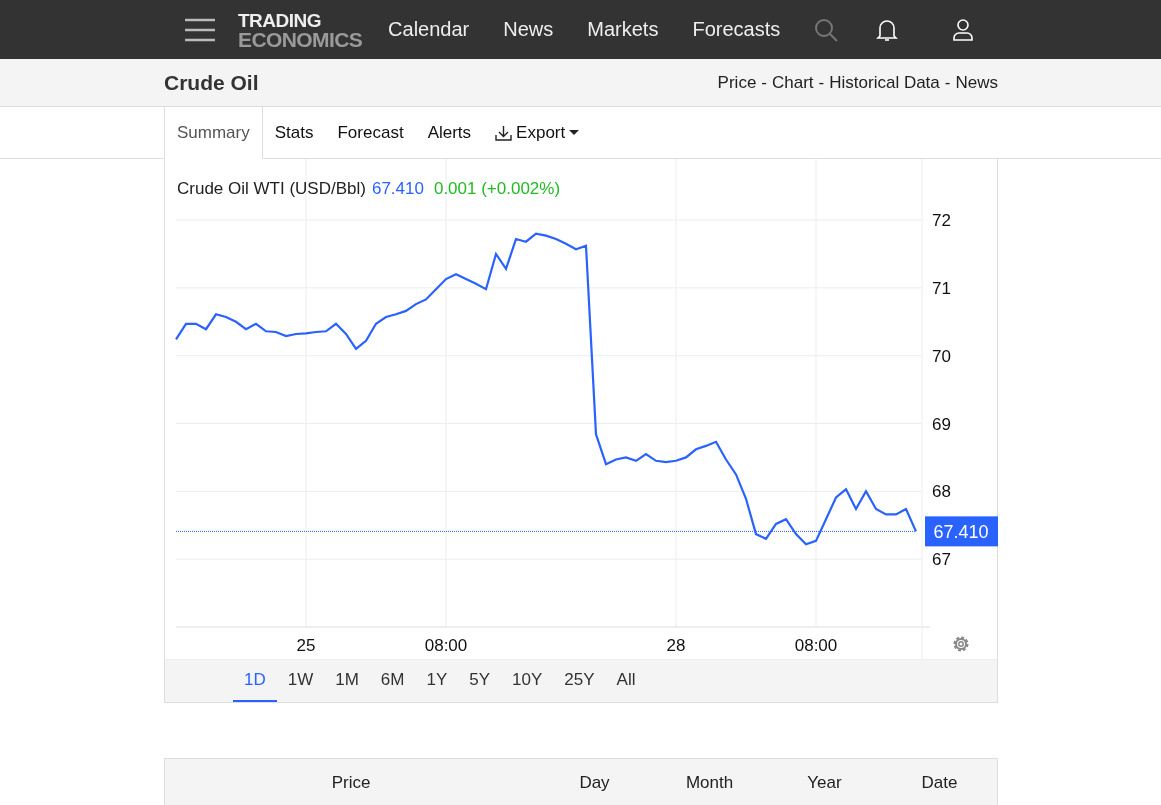 The height and width of the screenshot is (805, 1161). What do you see at coordinates (397, 189) in the screenshot?
I see `price-value: 67.410` at bounding box center [397, 189].